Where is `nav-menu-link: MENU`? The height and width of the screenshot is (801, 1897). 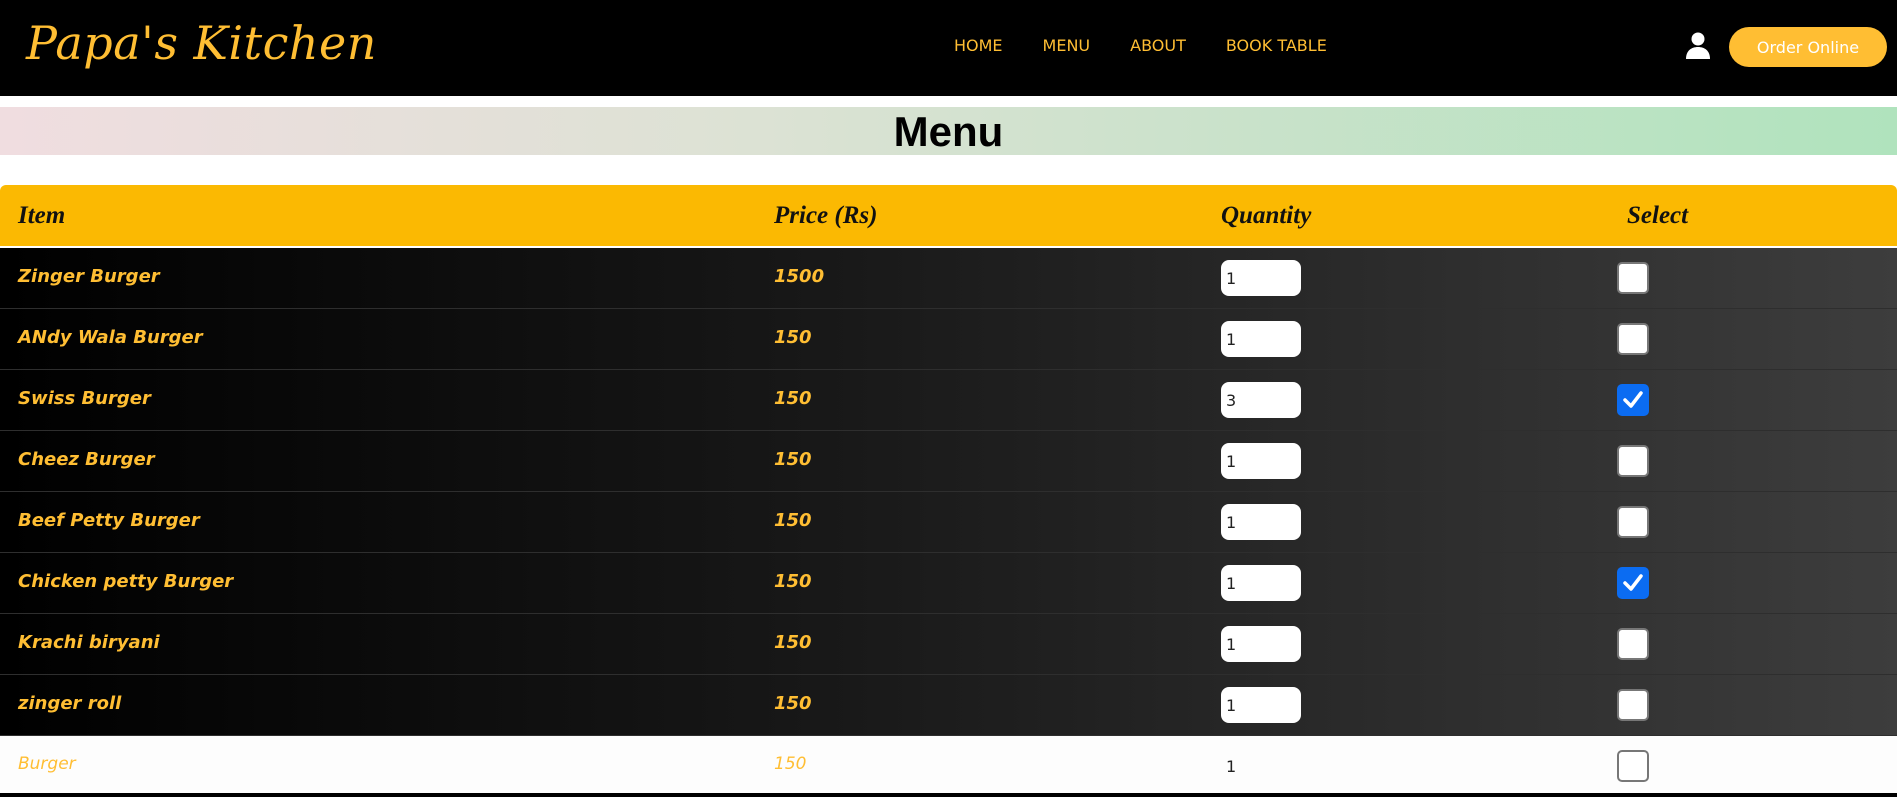 nav-menu-link: MENU is located at coordinates (1067, 45).